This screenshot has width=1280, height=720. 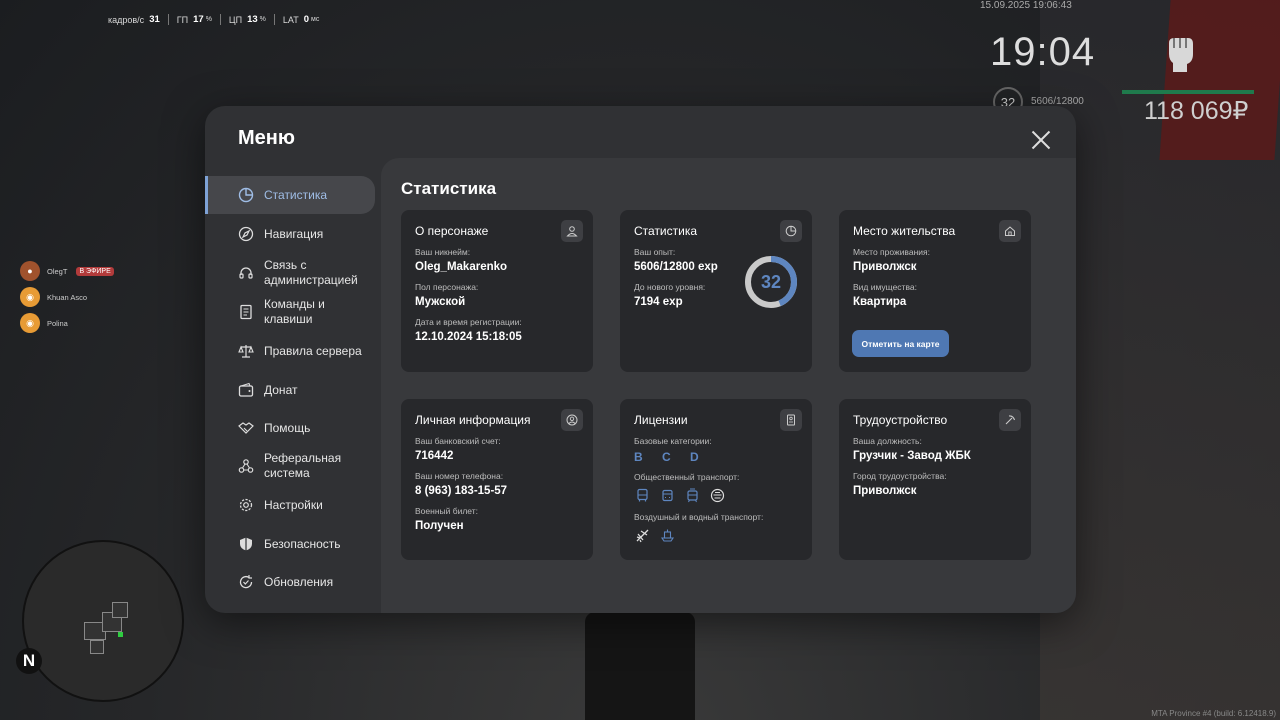 What do you see at coordinates (452, 231) in the screenshot?
I see `card-title: О персонаже` at bounding box center [452, 231].